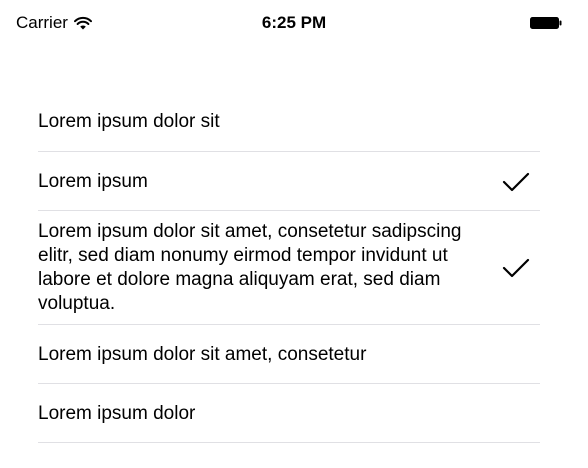 Image resolution: width=588 pixels, height=468 pixels. I want to click on status-bar: Carrier 6:25 PM, so click(294, 24).